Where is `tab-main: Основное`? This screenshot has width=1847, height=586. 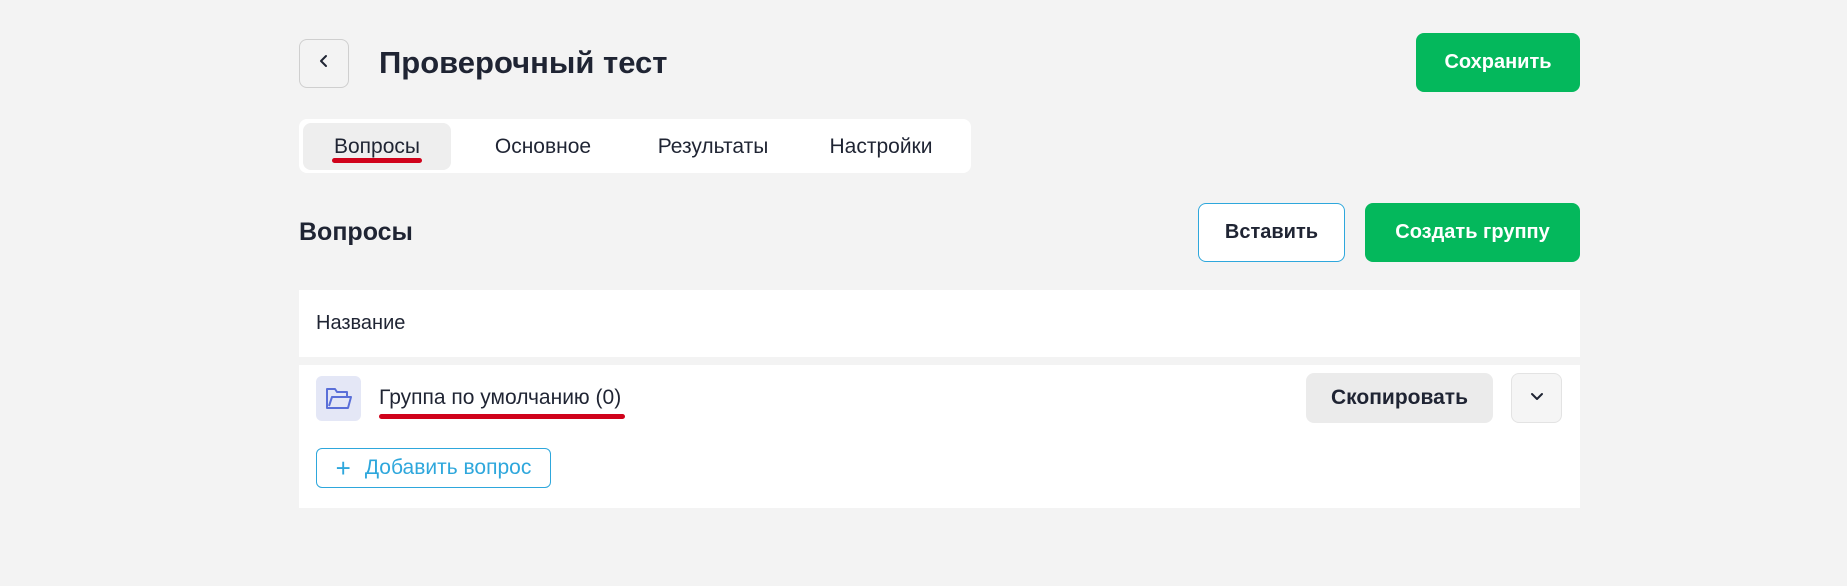
tab-main: Основное is located at coordinates (543, 146).